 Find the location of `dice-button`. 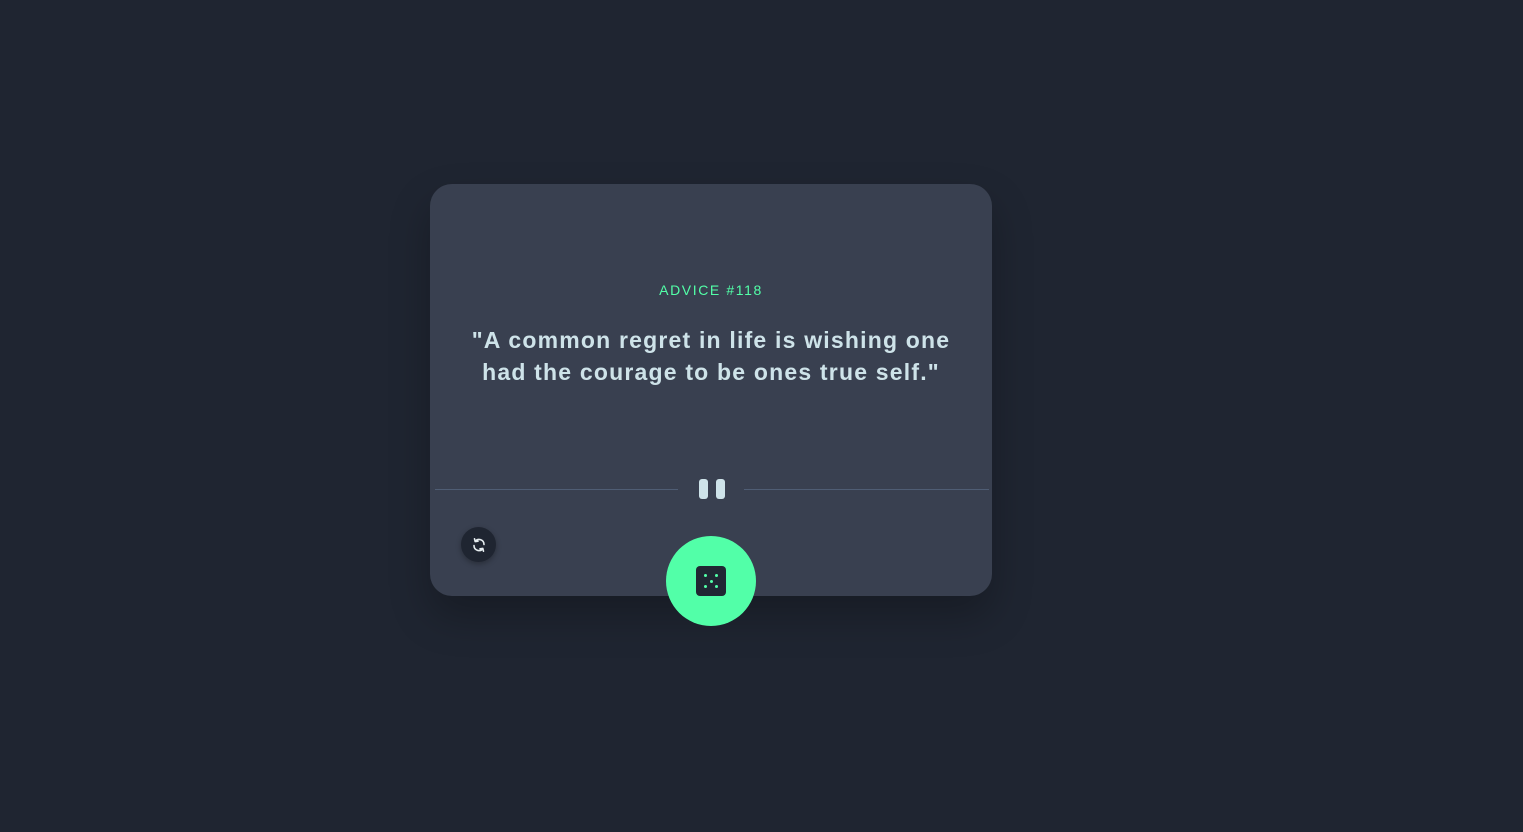

dice-button is located at coordinates (711, 581).